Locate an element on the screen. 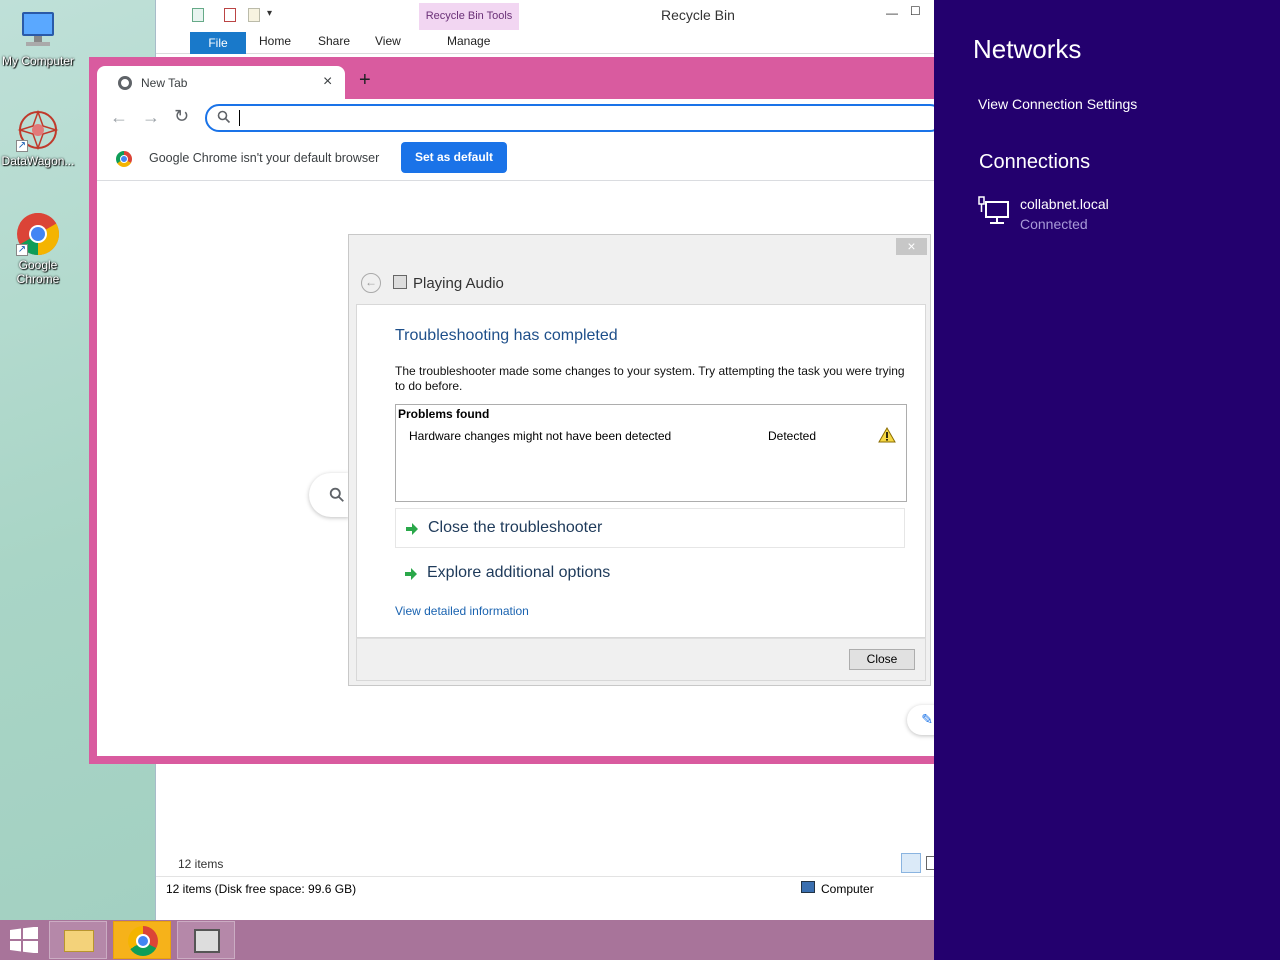 This screenshot has width=1280, height=960. ntp-search-icon is located at coordinates (329, 495).